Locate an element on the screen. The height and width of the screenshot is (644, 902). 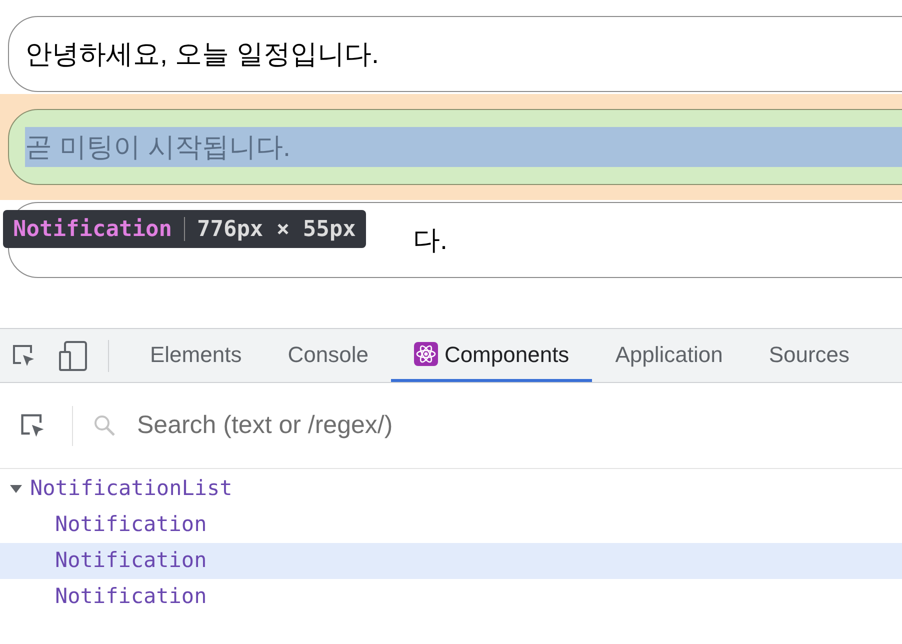
devtools-tab: Sources is located at coordinates (809, 355).